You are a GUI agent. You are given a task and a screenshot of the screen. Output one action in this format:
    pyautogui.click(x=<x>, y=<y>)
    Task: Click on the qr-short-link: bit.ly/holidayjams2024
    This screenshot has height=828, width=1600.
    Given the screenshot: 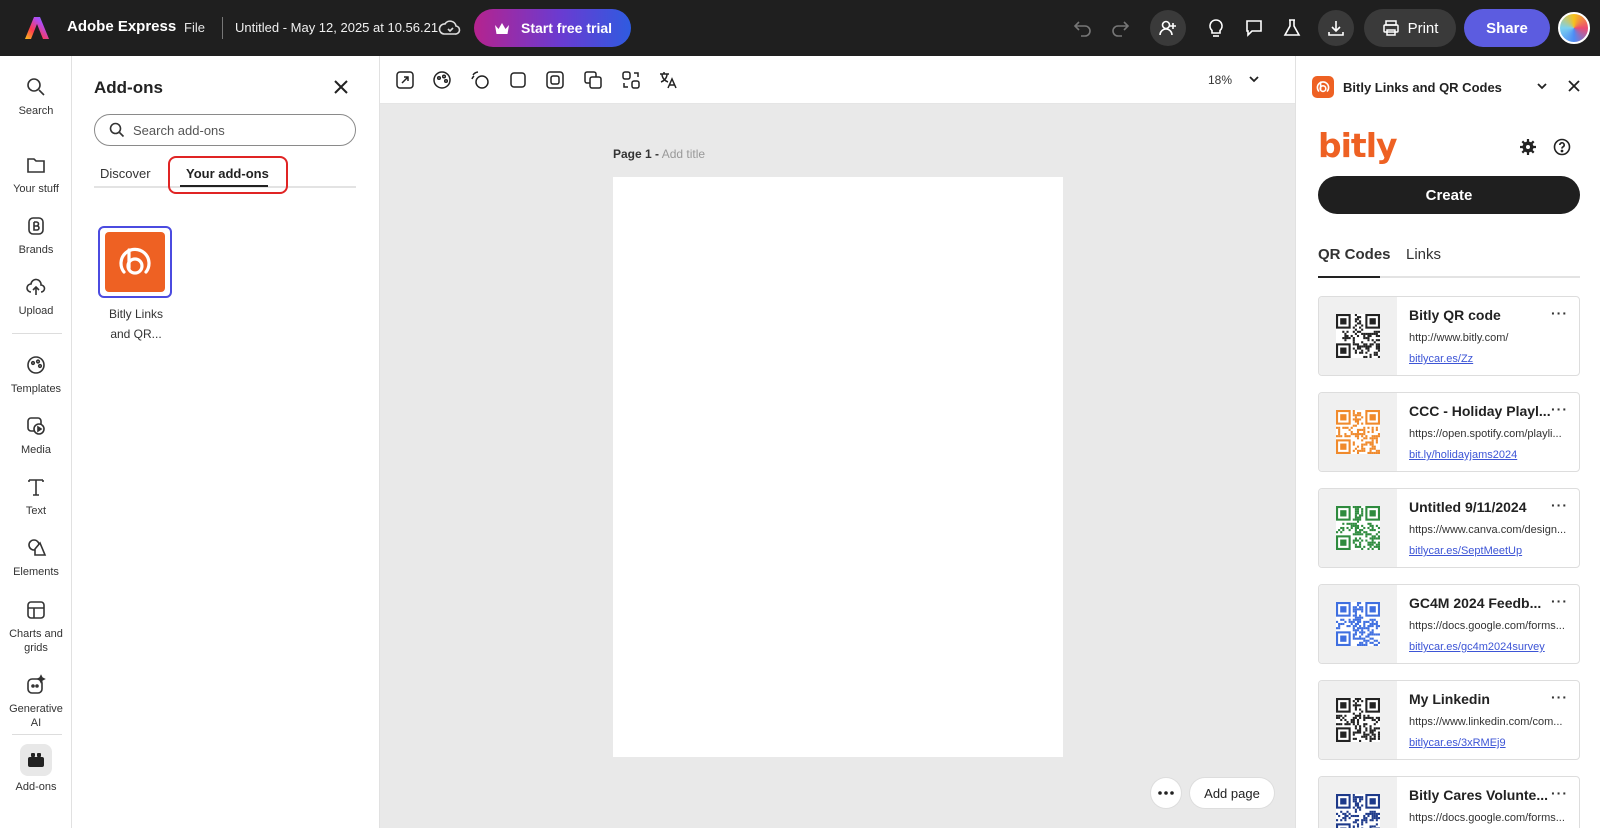 What is the action you would take?
    pyautogui.click(x=1463, y=455)
    